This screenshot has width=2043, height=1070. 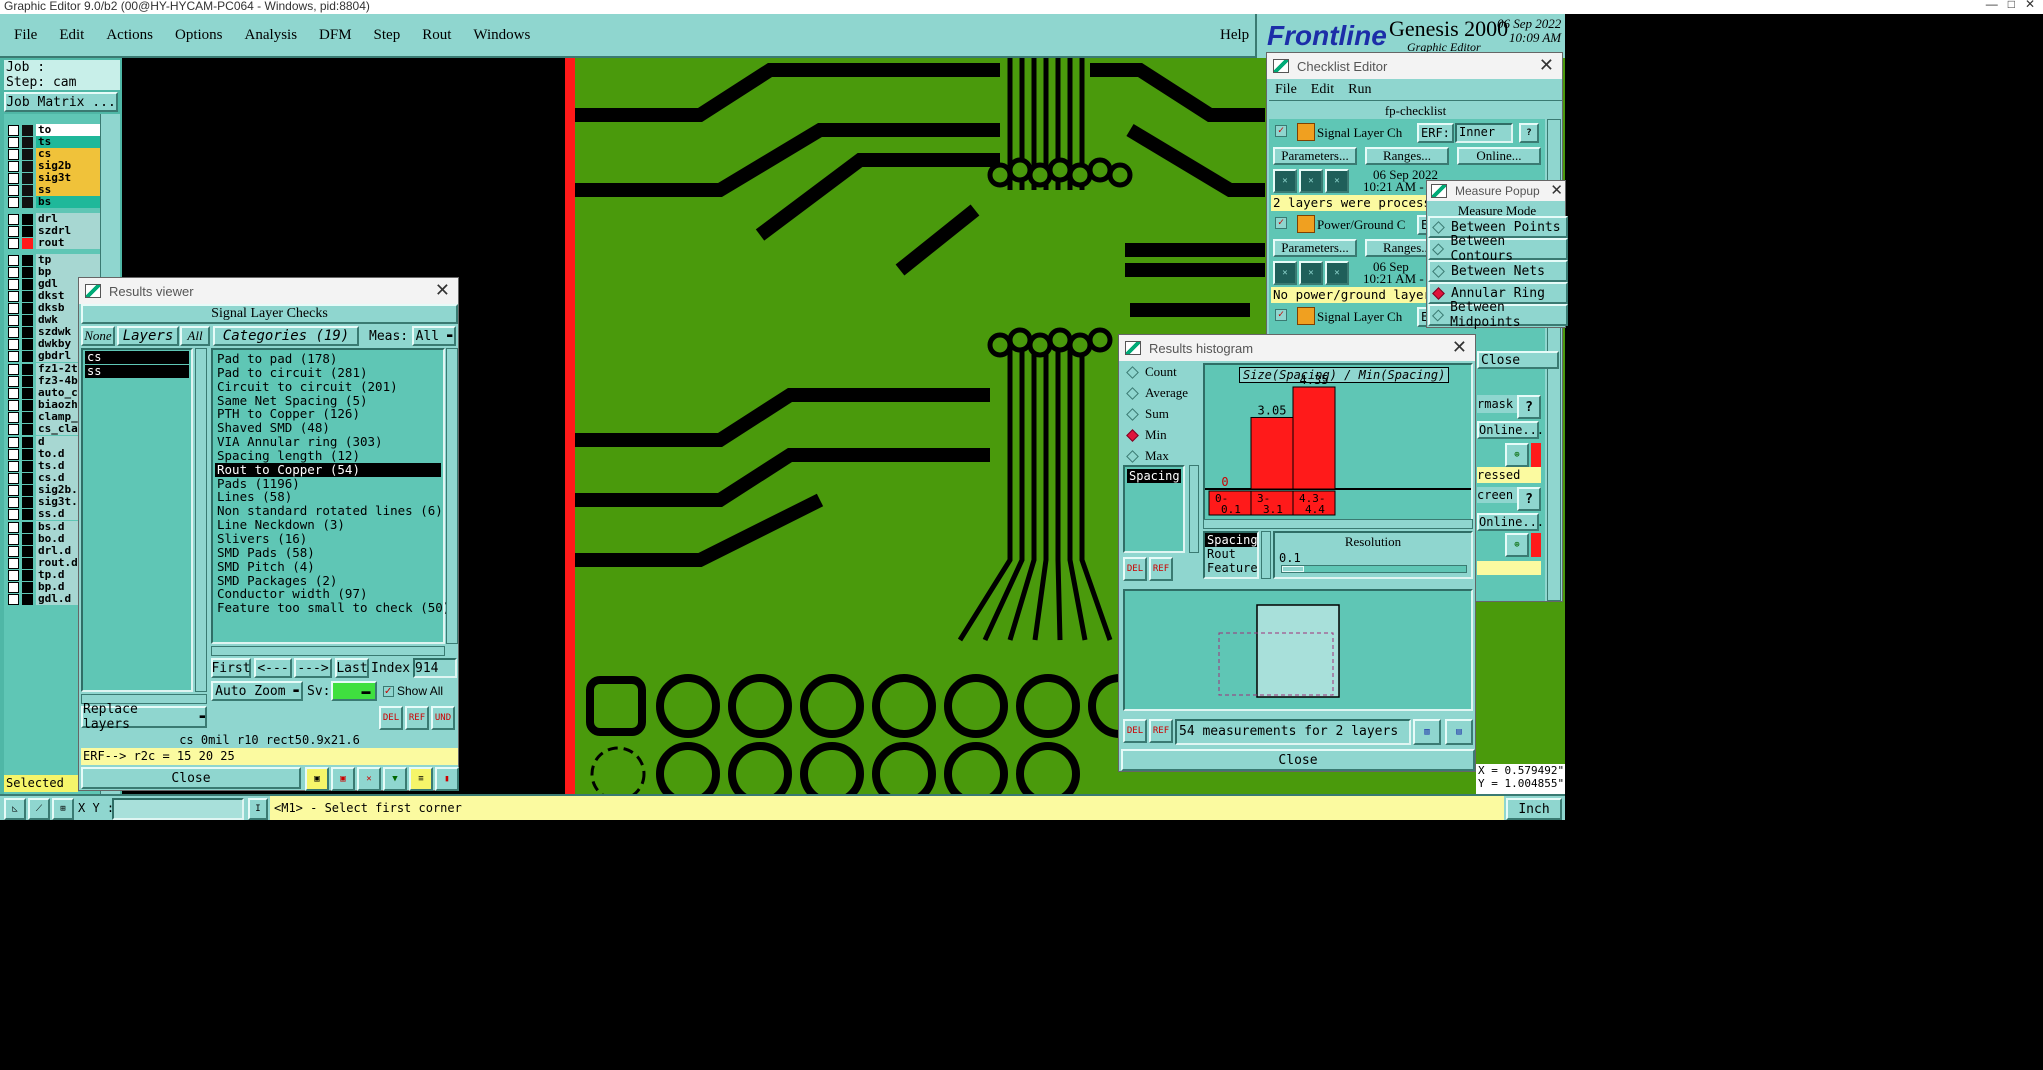 I want to click on stop-icon: ✕, so click(x=1337, y=181).